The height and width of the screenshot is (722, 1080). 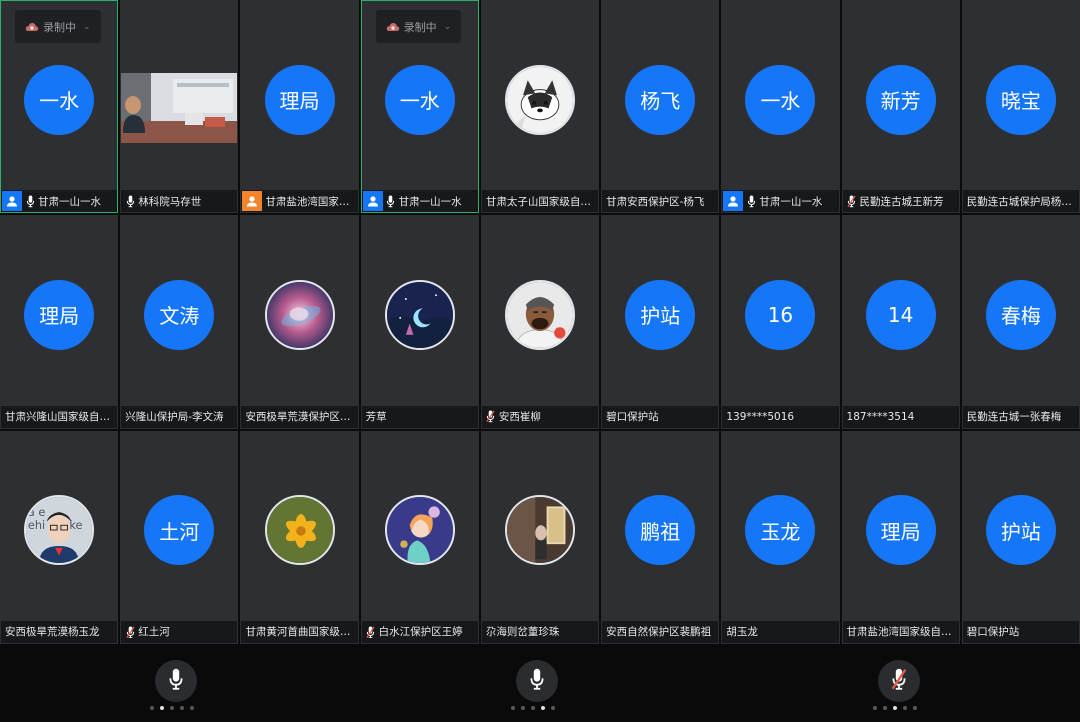 I want to click on avatar-text: 鹏祖, so click(x=660, y=531).